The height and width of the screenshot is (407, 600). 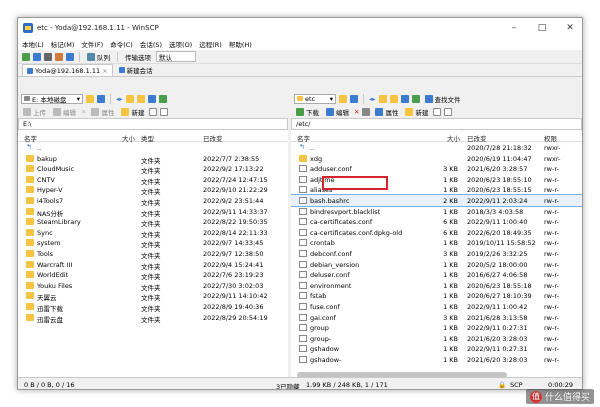 I want to click on list-item: xdg 2020/6/19 11:04:47 rwxr-, so click(x=436, y=158).